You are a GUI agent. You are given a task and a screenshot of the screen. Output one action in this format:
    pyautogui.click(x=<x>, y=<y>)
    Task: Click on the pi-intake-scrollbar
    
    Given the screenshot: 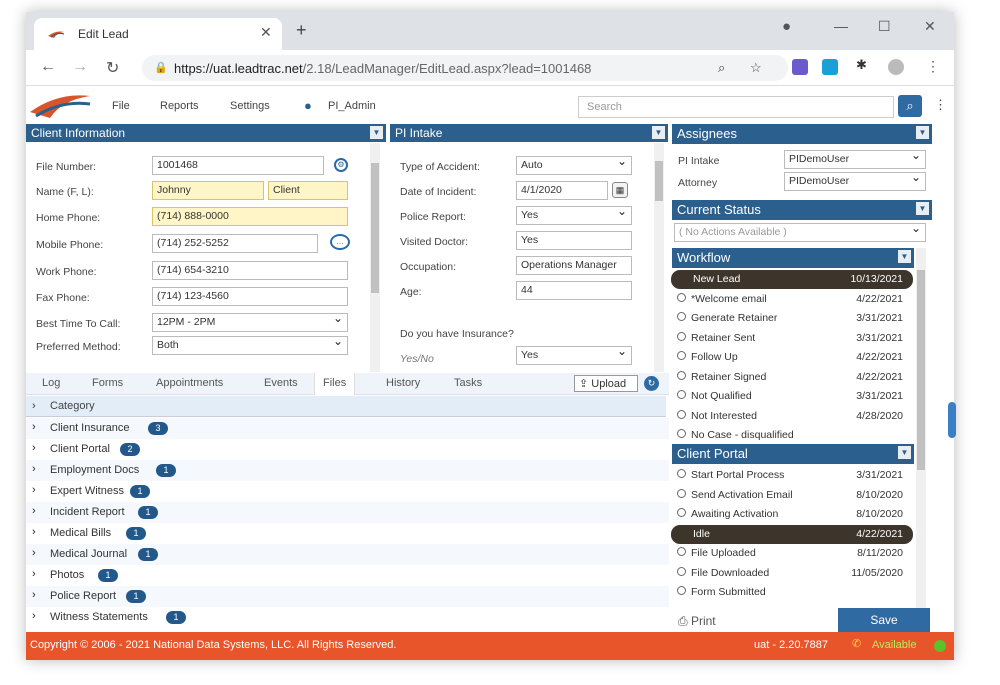 What is the action you would take?
    pyautogui.click(x=659, y=257)
    